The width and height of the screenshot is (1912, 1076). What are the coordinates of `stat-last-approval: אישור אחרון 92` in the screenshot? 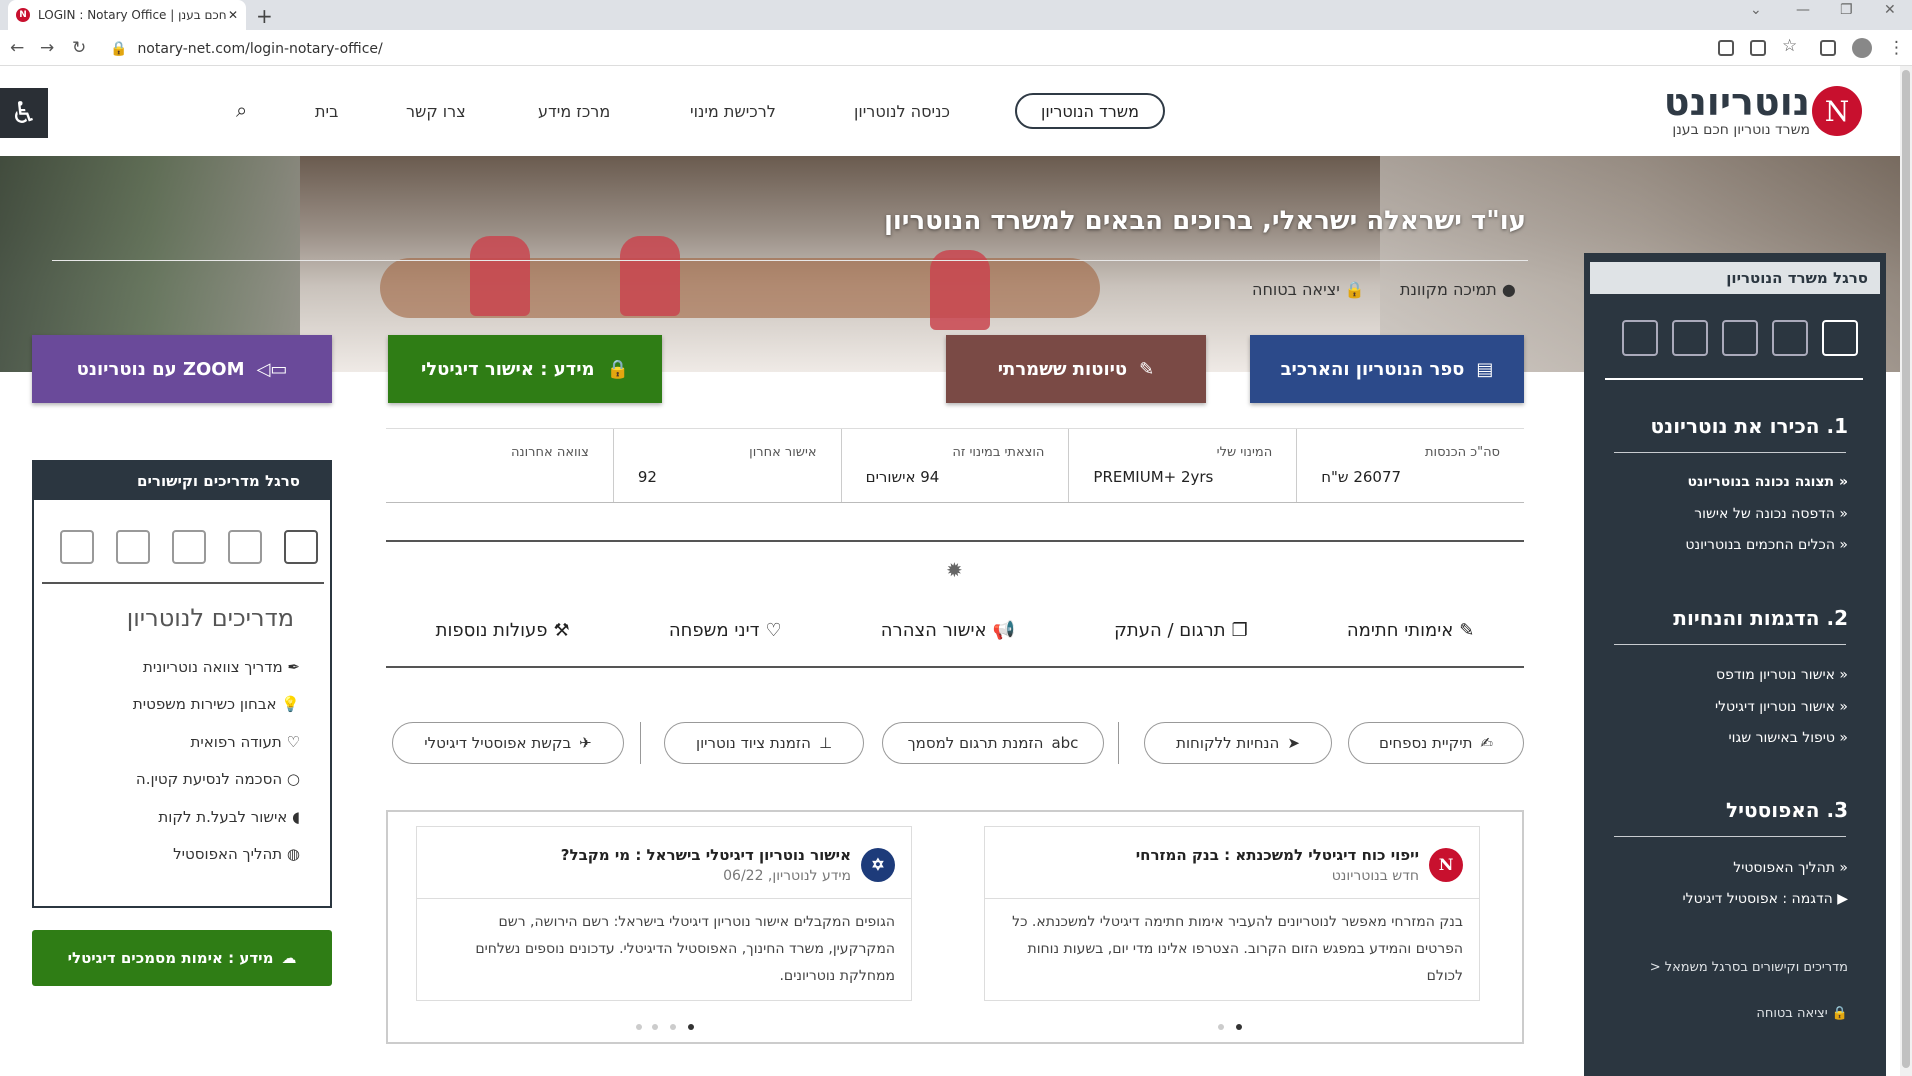 It's located at (726, 465).